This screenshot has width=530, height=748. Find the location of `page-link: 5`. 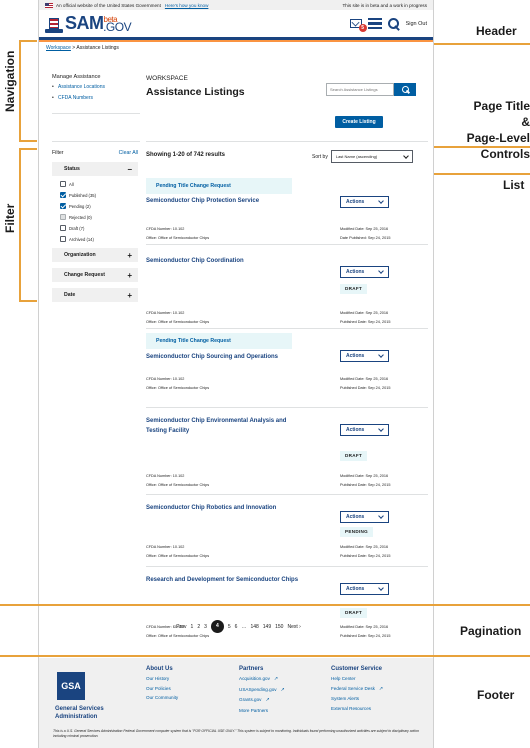

page-link: 5 is located at coordinates (229, 627).